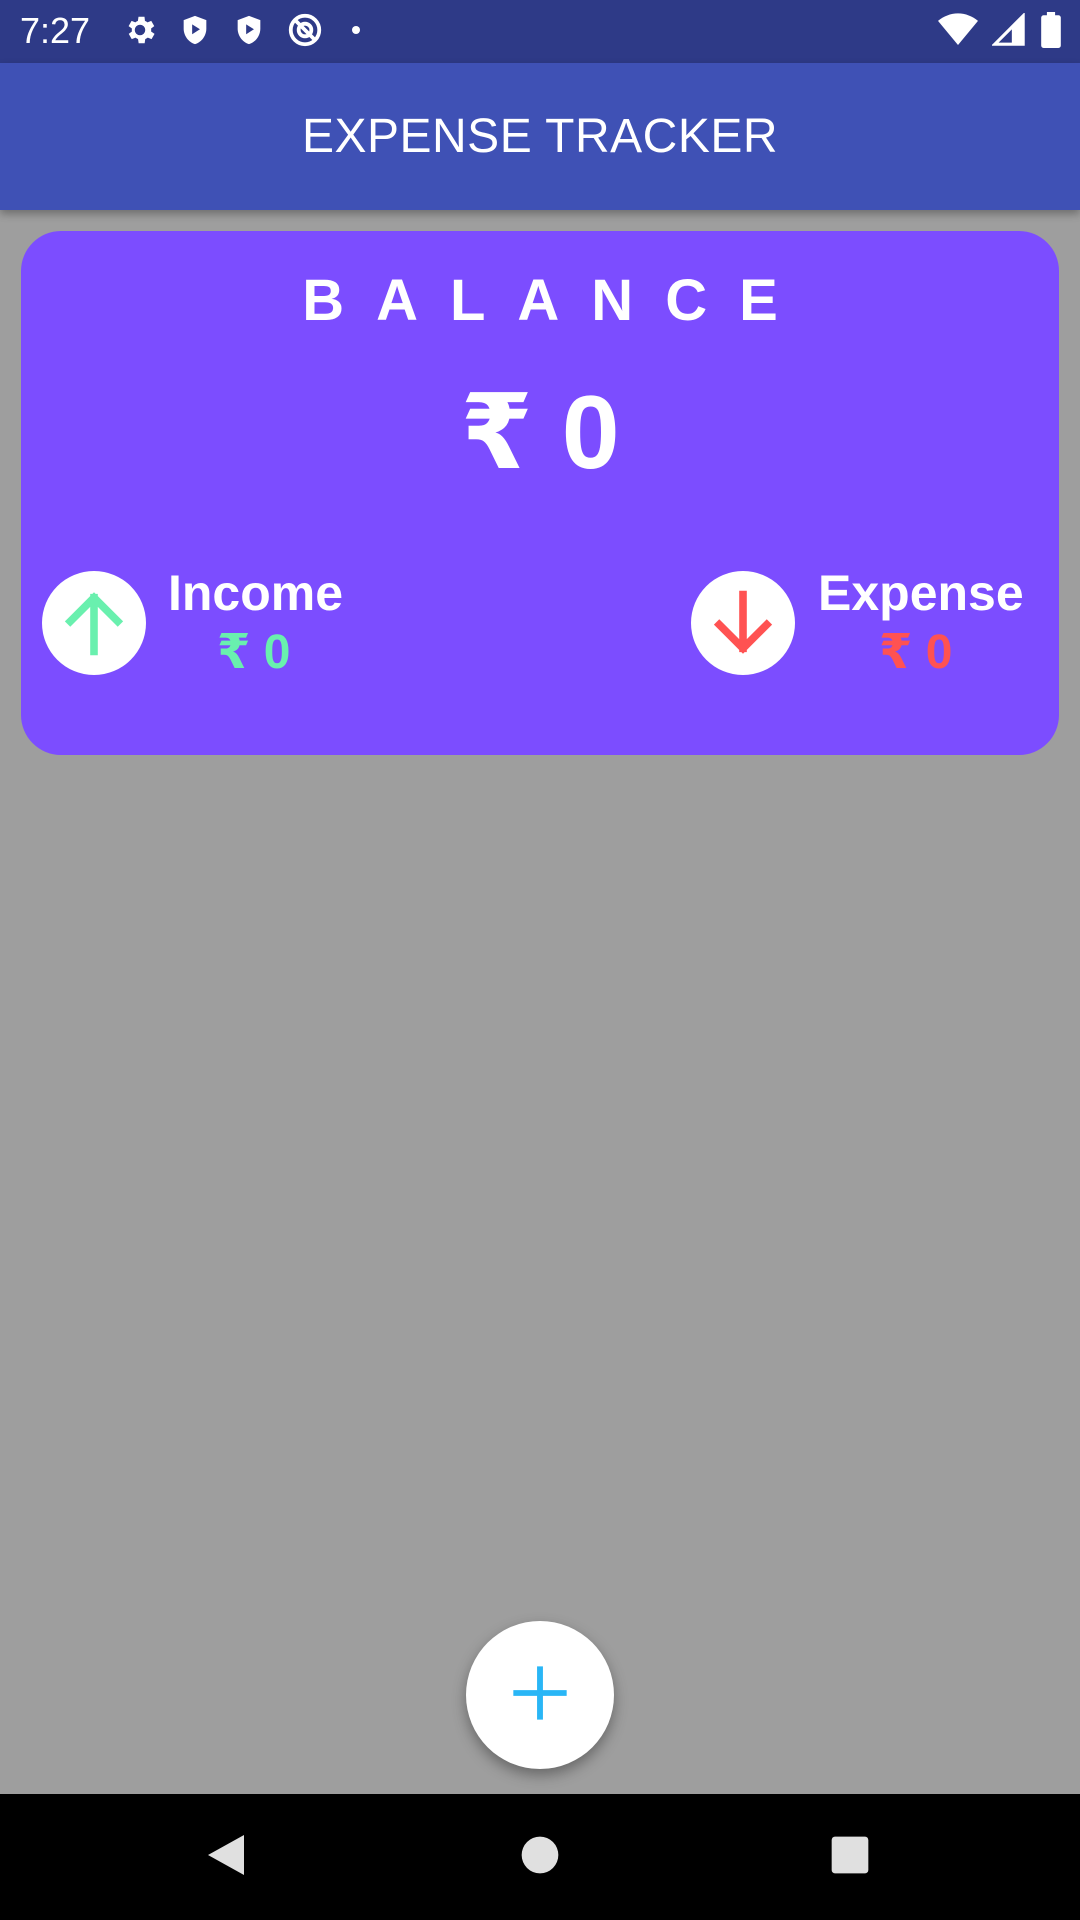 The width and height of the screenshot is (1080, 1920). Describe the element at coordinates (140, 32) in the screenshot. I see `gear-icon` at that location.